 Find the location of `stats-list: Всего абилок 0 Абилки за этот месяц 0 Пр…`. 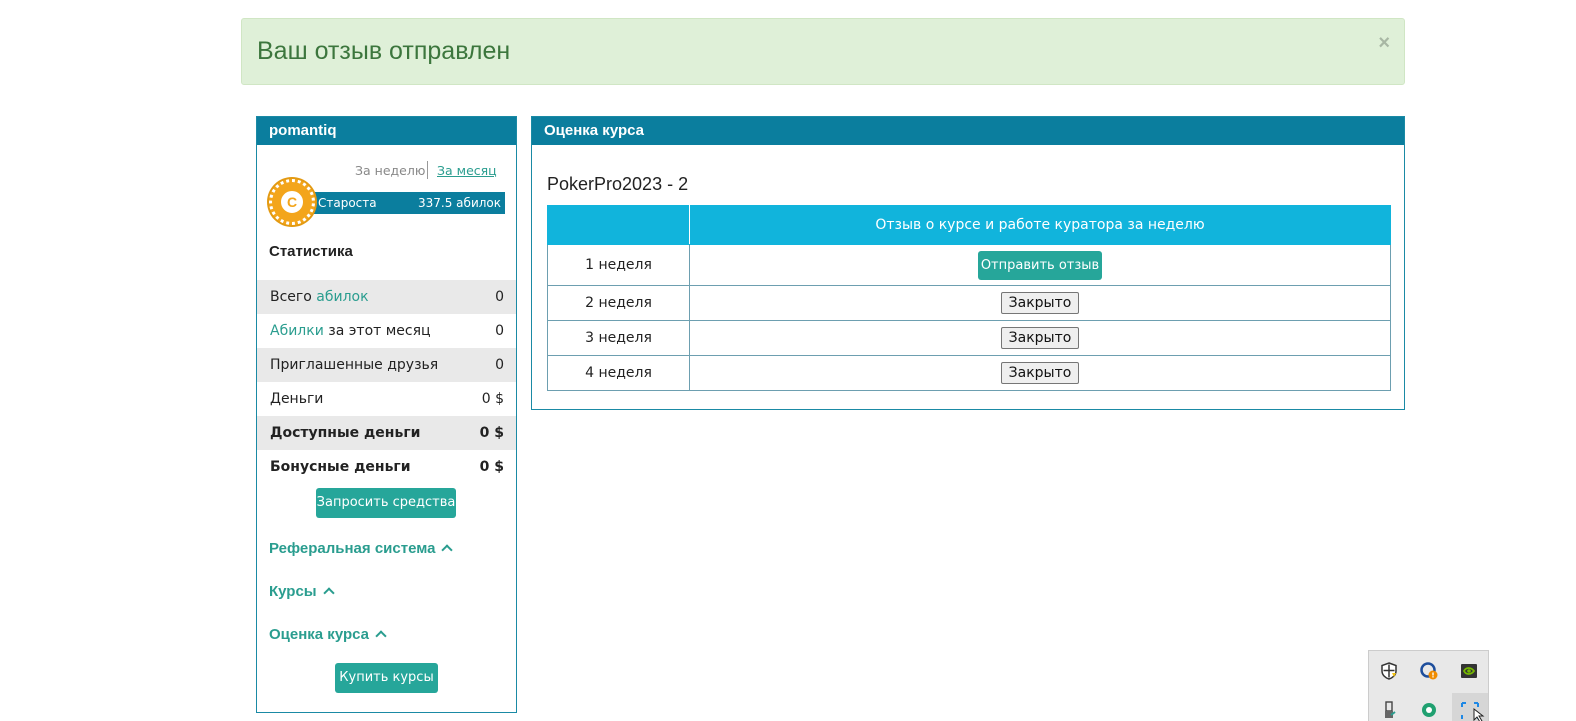

stats-list: Всего абилок 0 Абилки за этот месяц 0 Пр… is located at coordinates (386, 382).